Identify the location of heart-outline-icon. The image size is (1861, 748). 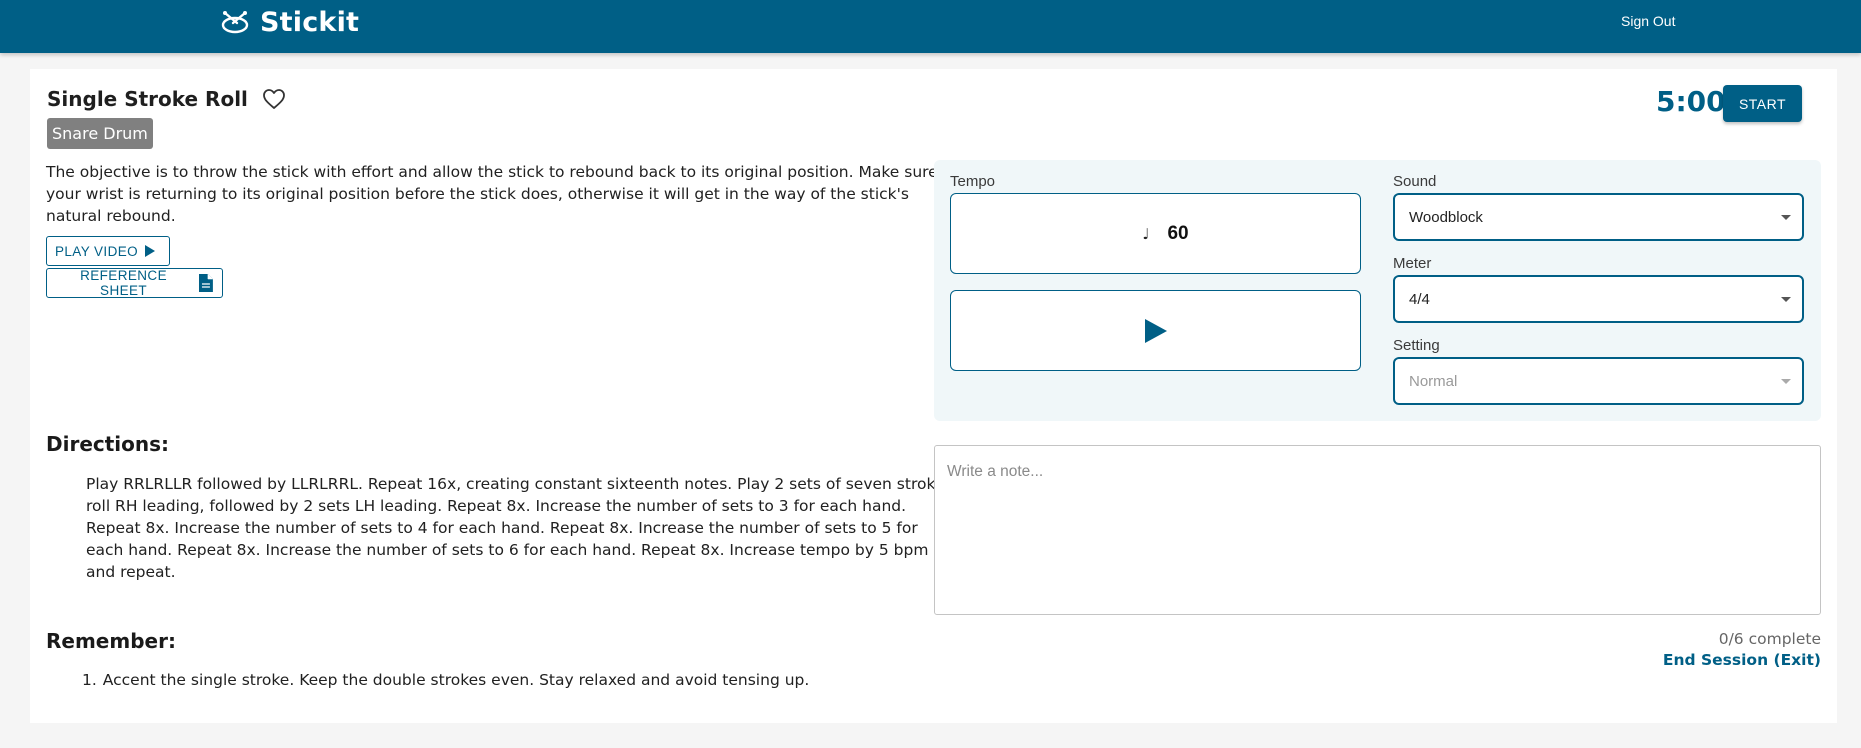
(274, 99).